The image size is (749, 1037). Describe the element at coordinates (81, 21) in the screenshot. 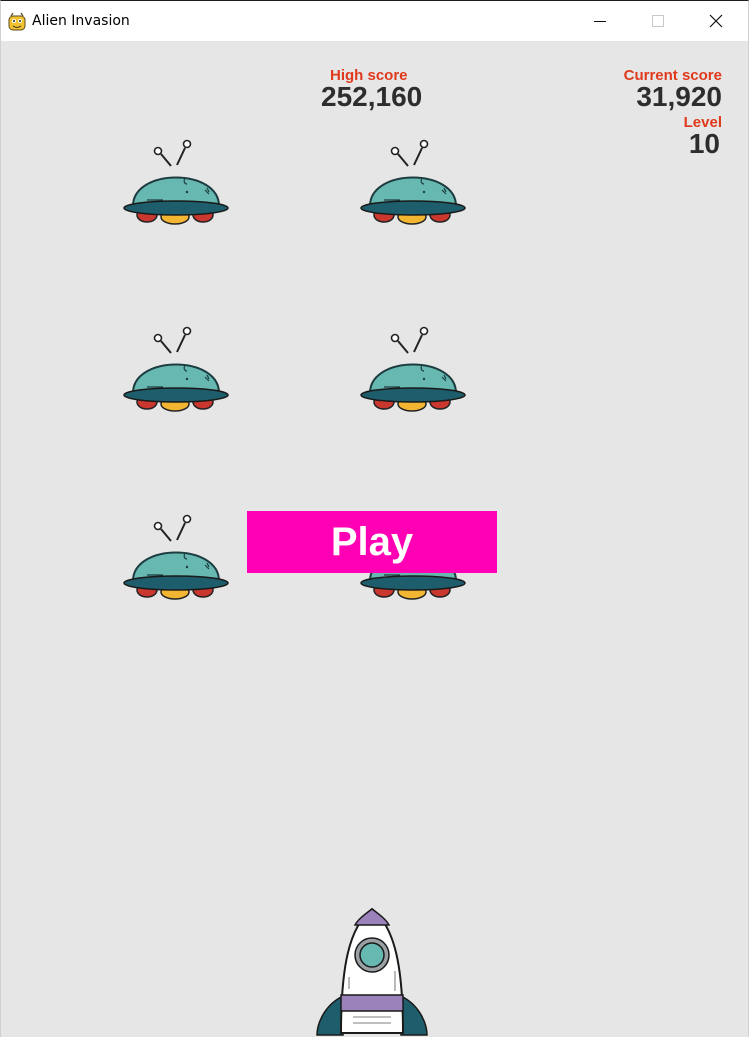

I see `window-title: Alien Invasion` at that location.